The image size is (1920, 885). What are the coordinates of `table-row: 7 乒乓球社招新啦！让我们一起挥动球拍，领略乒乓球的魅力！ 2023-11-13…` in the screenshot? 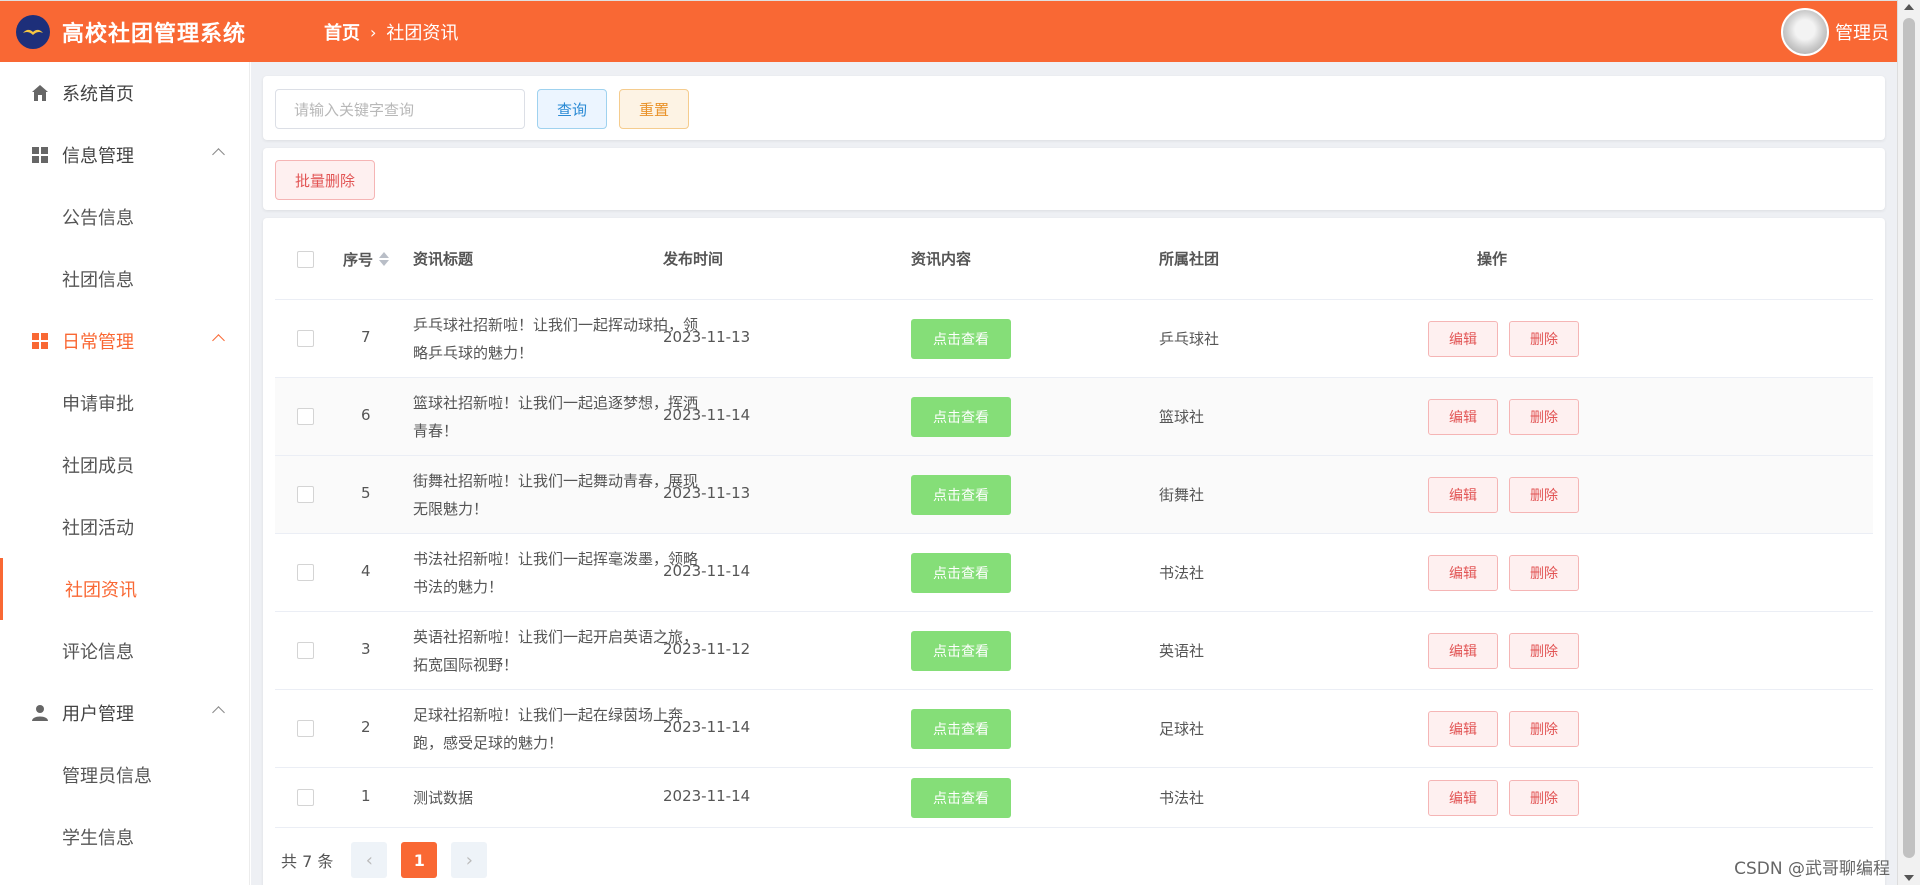 It's located at (1074, 339).